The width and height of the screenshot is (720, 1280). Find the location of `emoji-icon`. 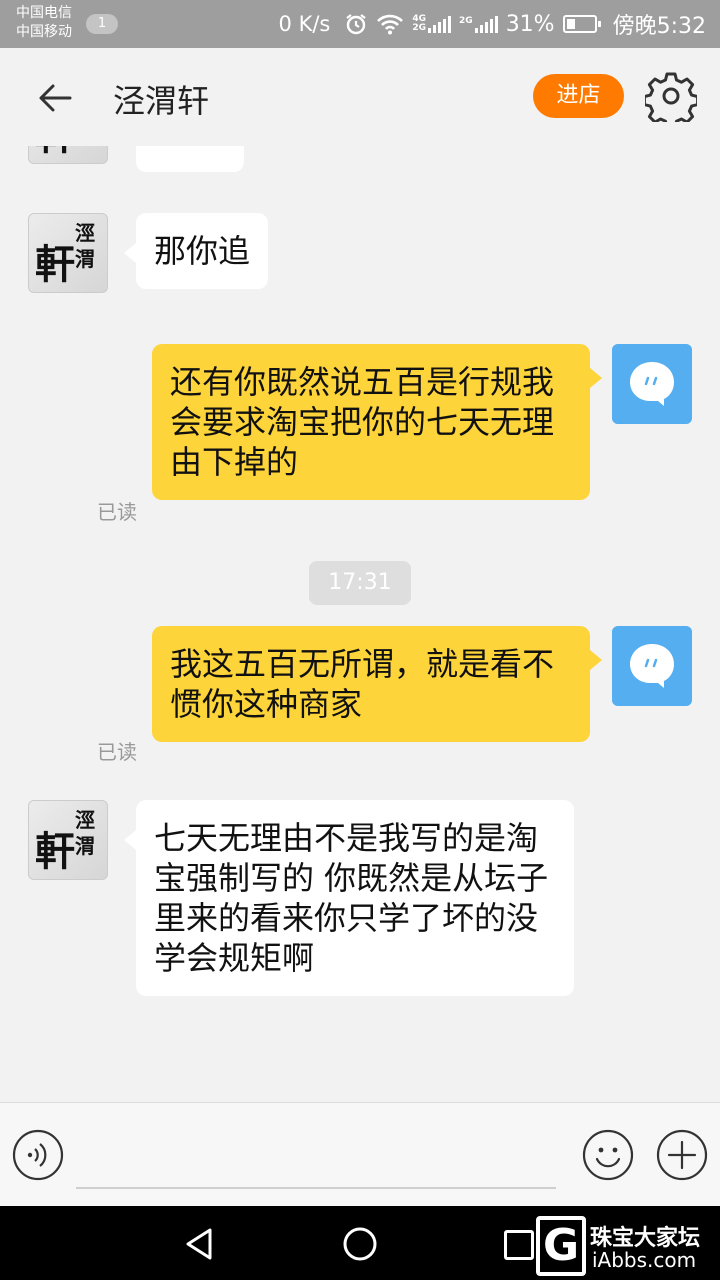

emoji-icon is located at coordinates (608, 1155).